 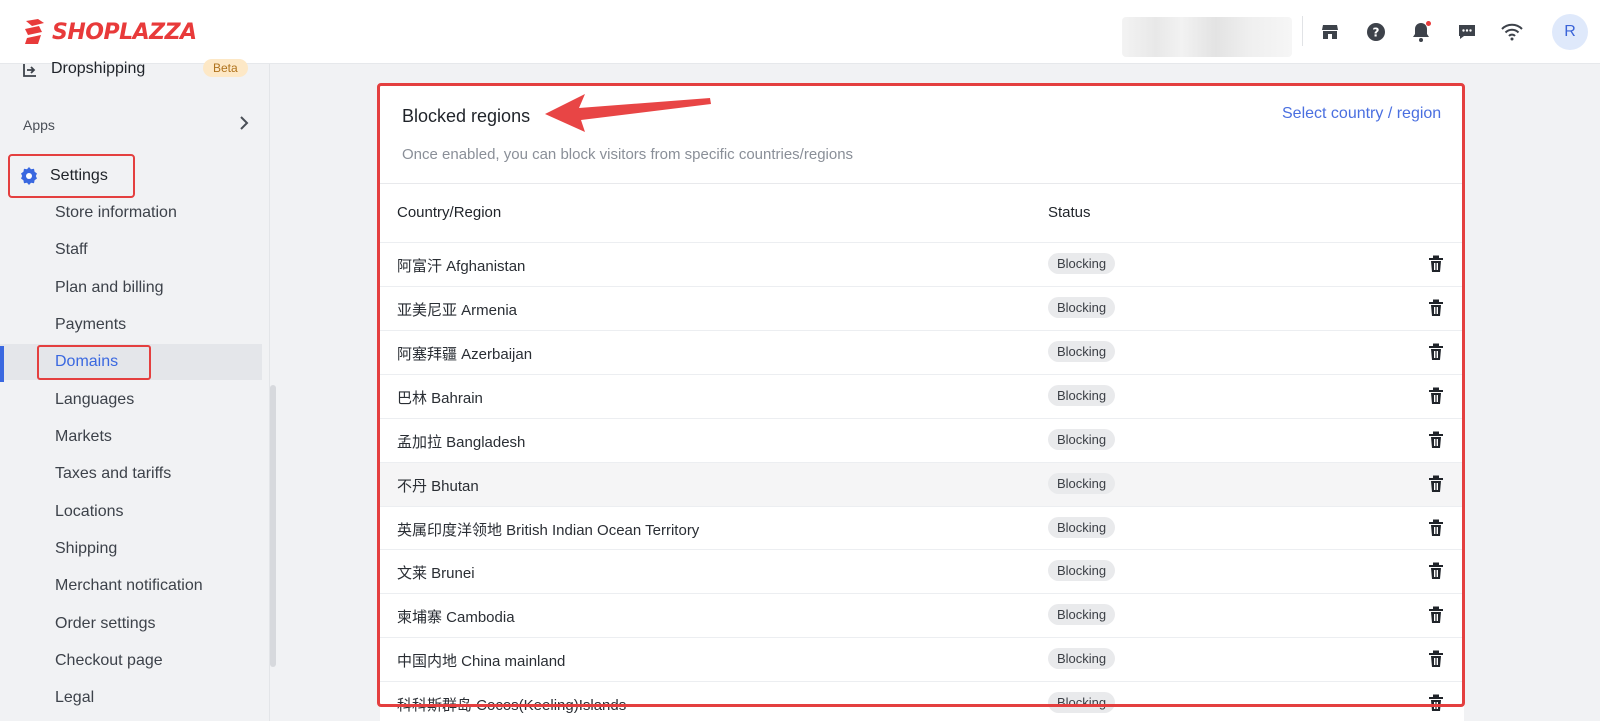 I want to click on sidebar-item-label: Order settings, so click(x=105, y=623).